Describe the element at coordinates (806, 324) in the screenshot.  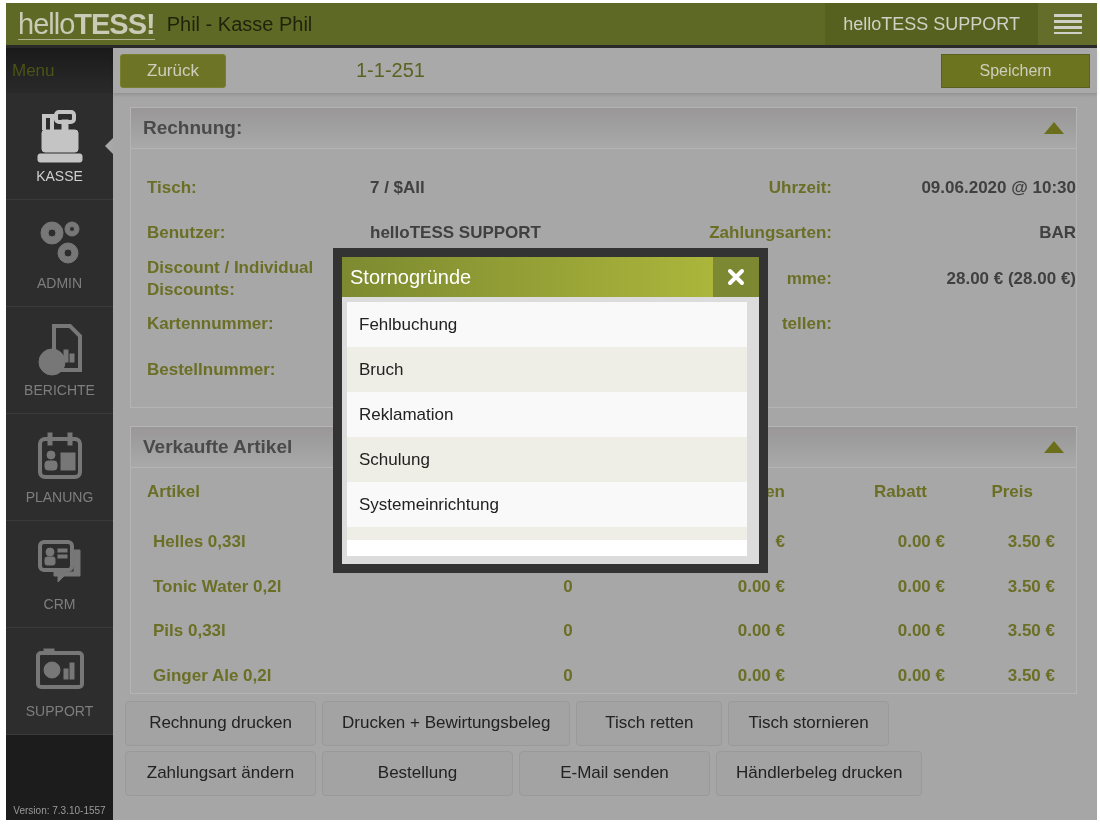
I see `field-label: tellen:` at that location.